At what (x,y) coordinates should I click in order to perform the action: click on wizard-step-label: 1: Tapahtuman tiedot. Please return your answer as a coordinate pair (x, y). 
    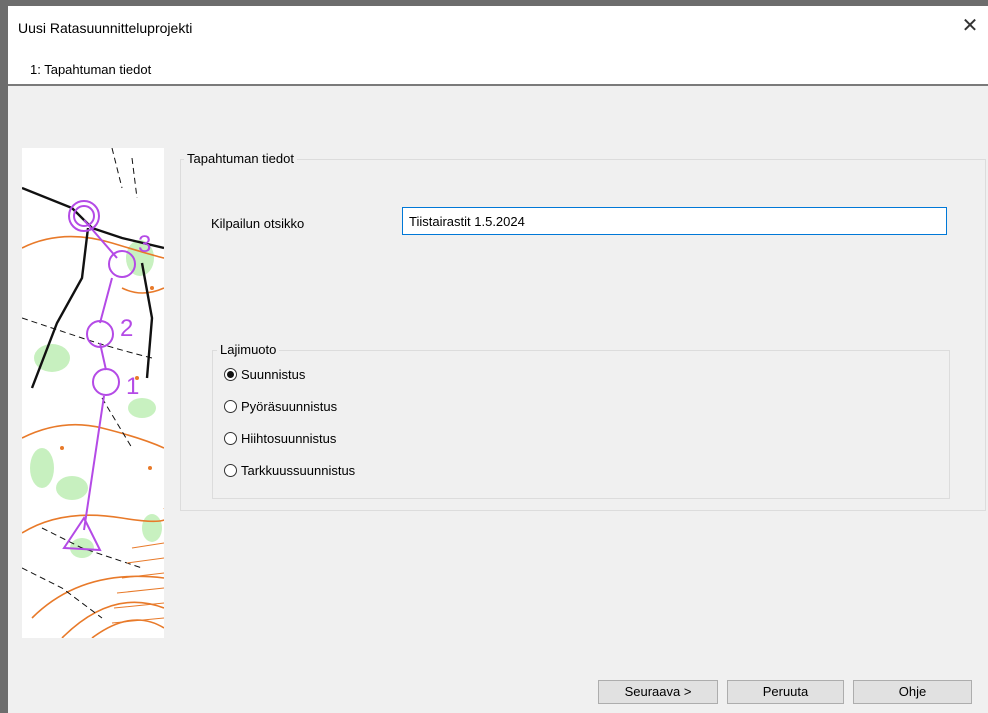
    Looking at the image, I should click on (91, 69).